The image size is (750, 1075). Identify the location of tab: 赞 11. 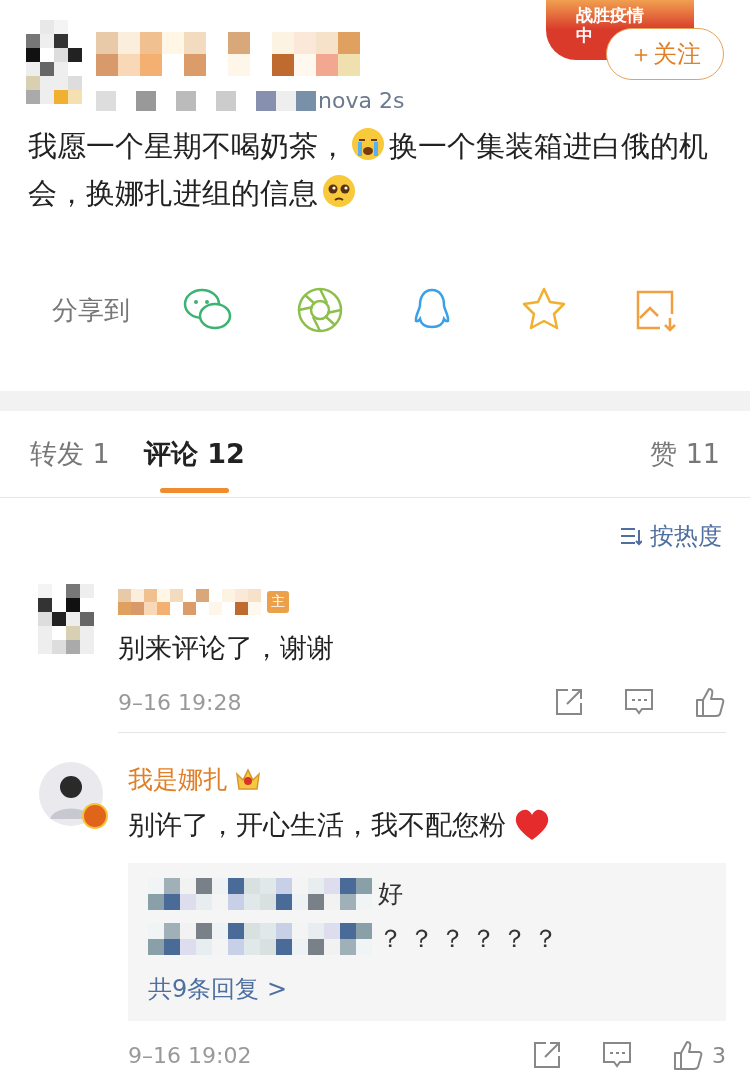
(685, 454).